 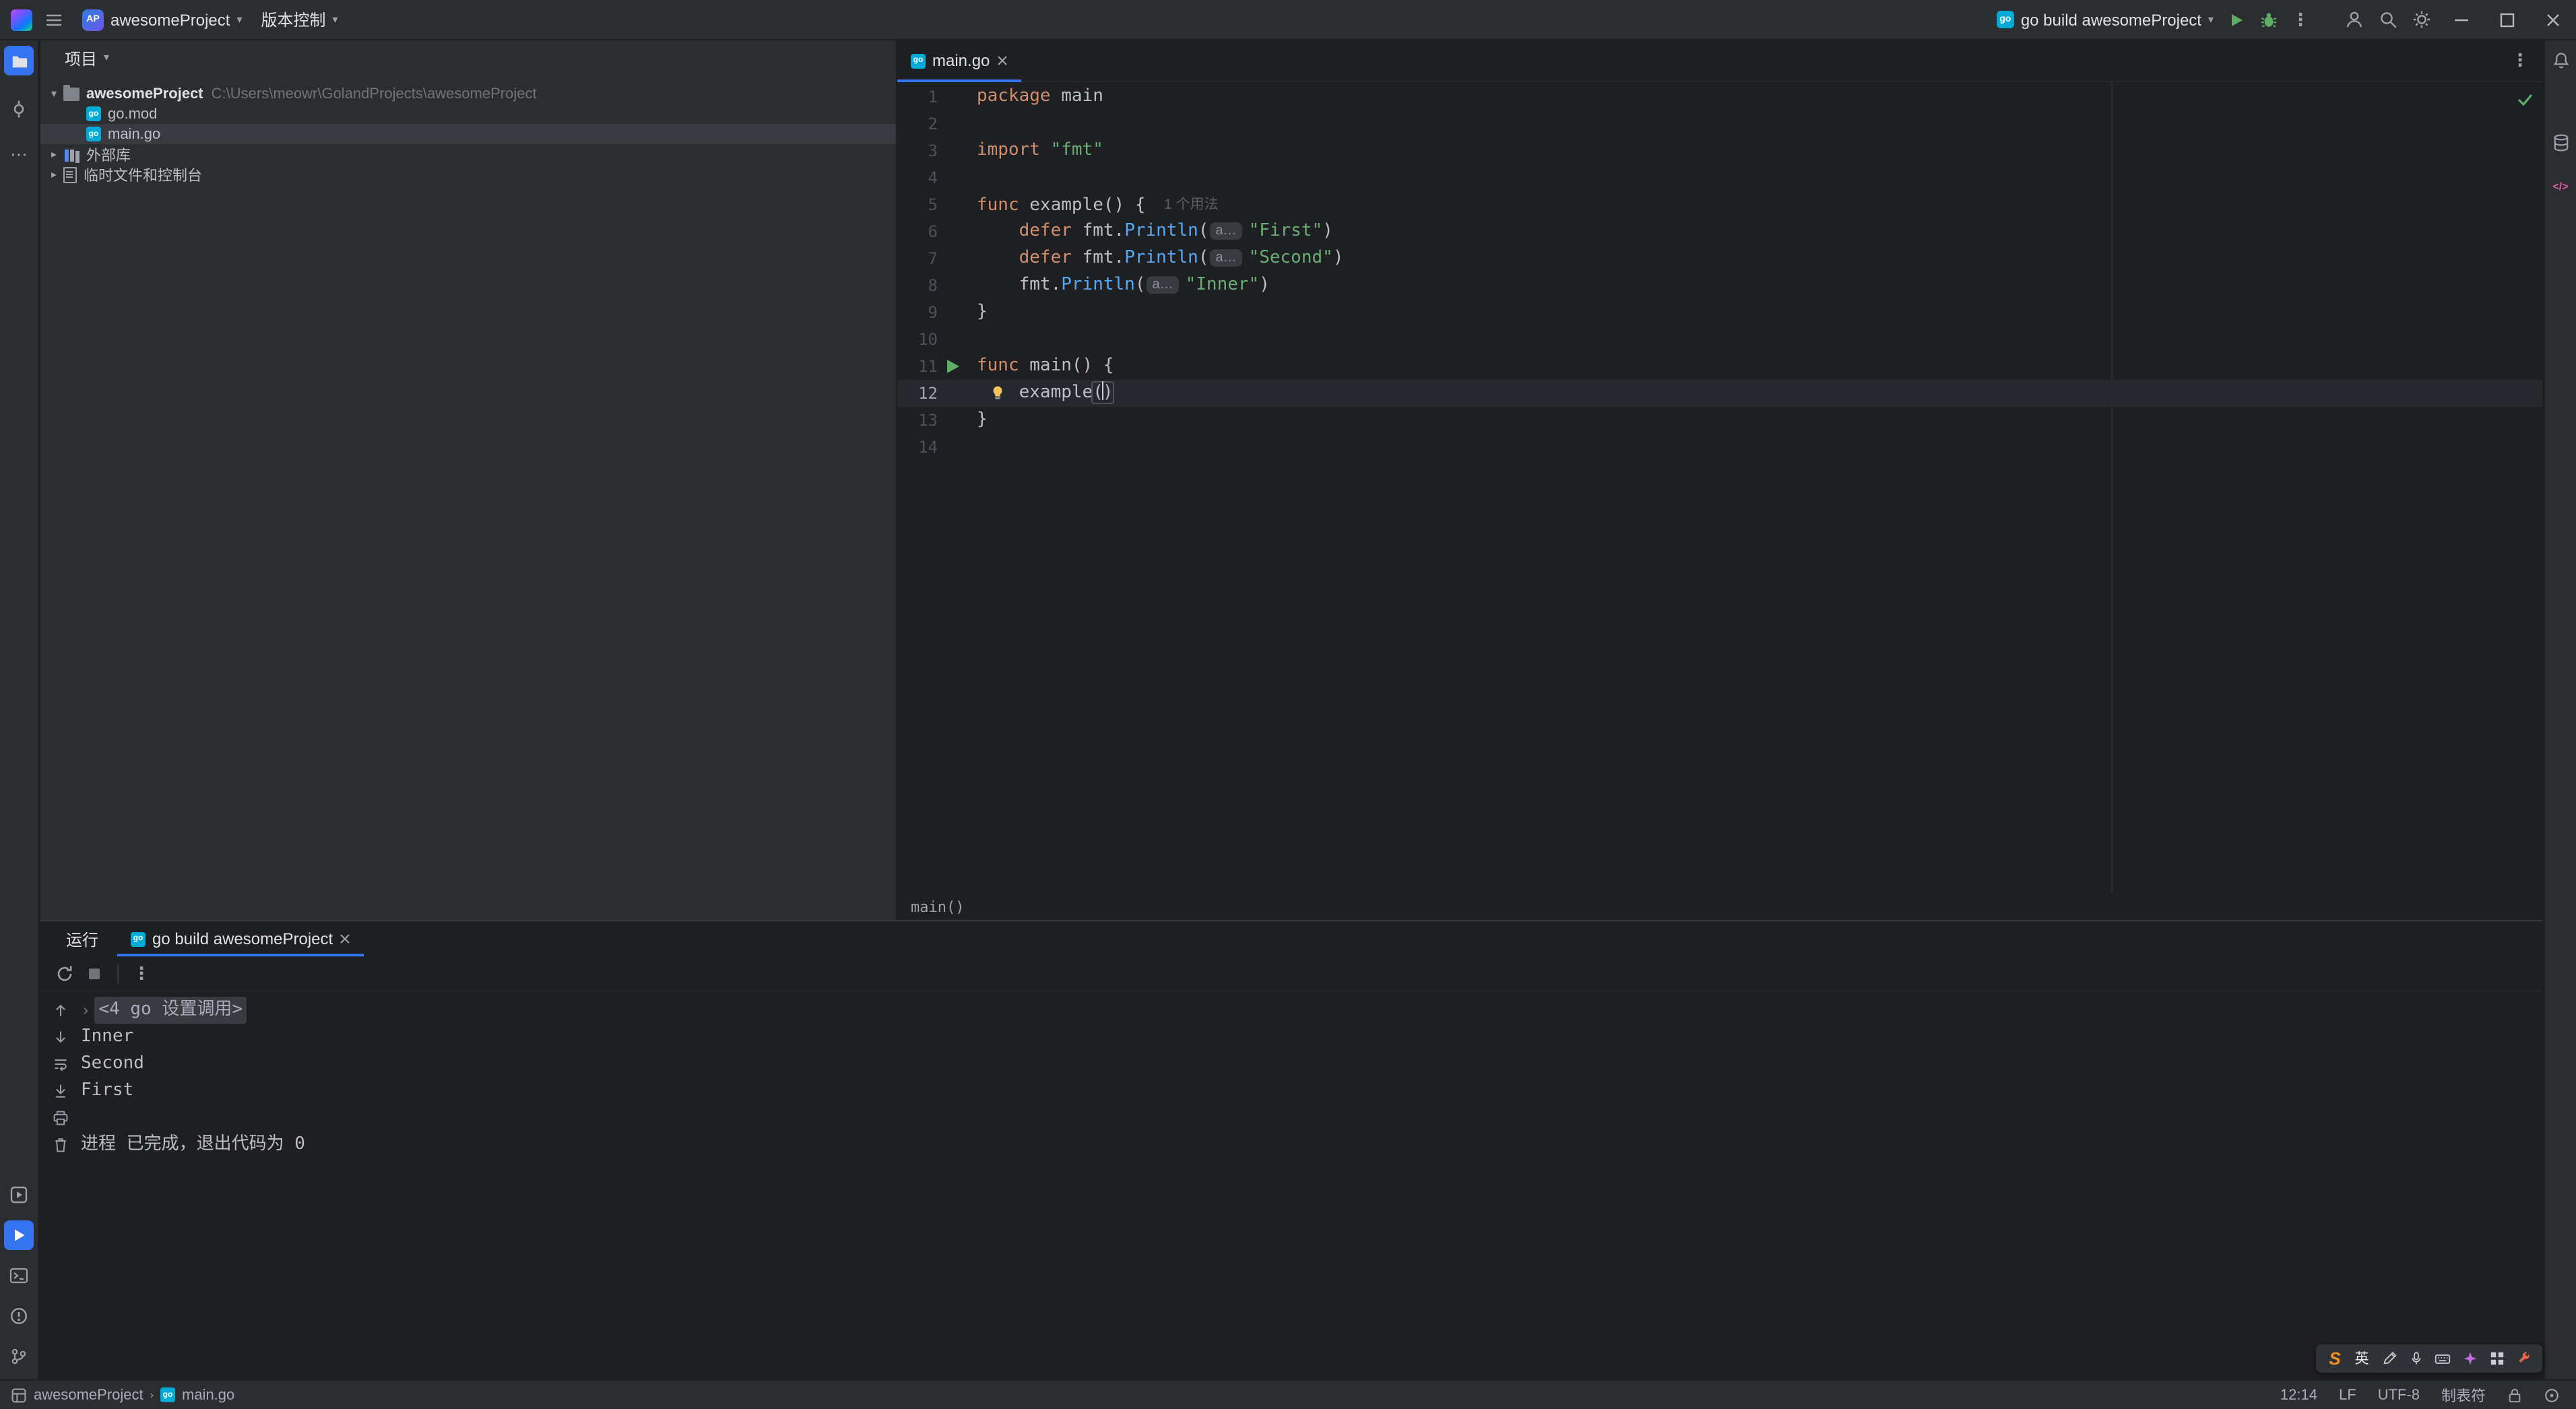 I want to click on commit-tool-button, so click(x=19, y=109).